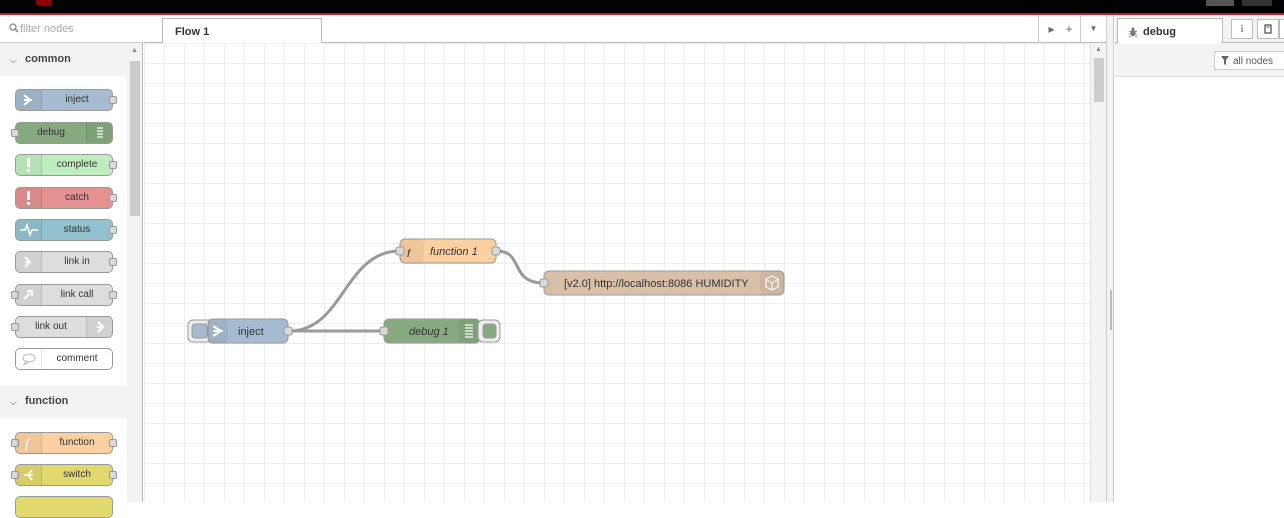 This screenshot has width=1284, height=518. I want to click on sidebar: debug i all nodes, so click(1199, 258).